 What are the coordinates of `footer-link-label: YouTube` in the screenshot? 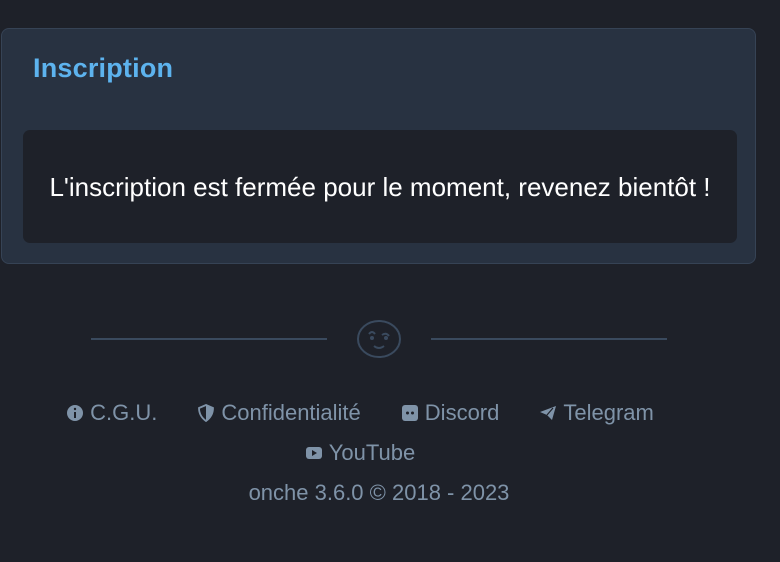 It's located at (372, 452).